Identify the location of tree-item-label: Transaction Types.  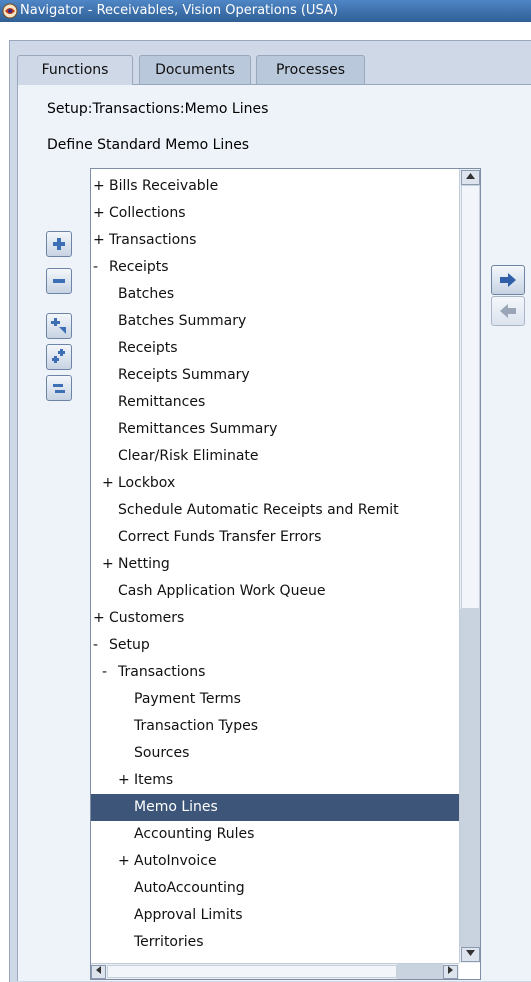
(196, 726).